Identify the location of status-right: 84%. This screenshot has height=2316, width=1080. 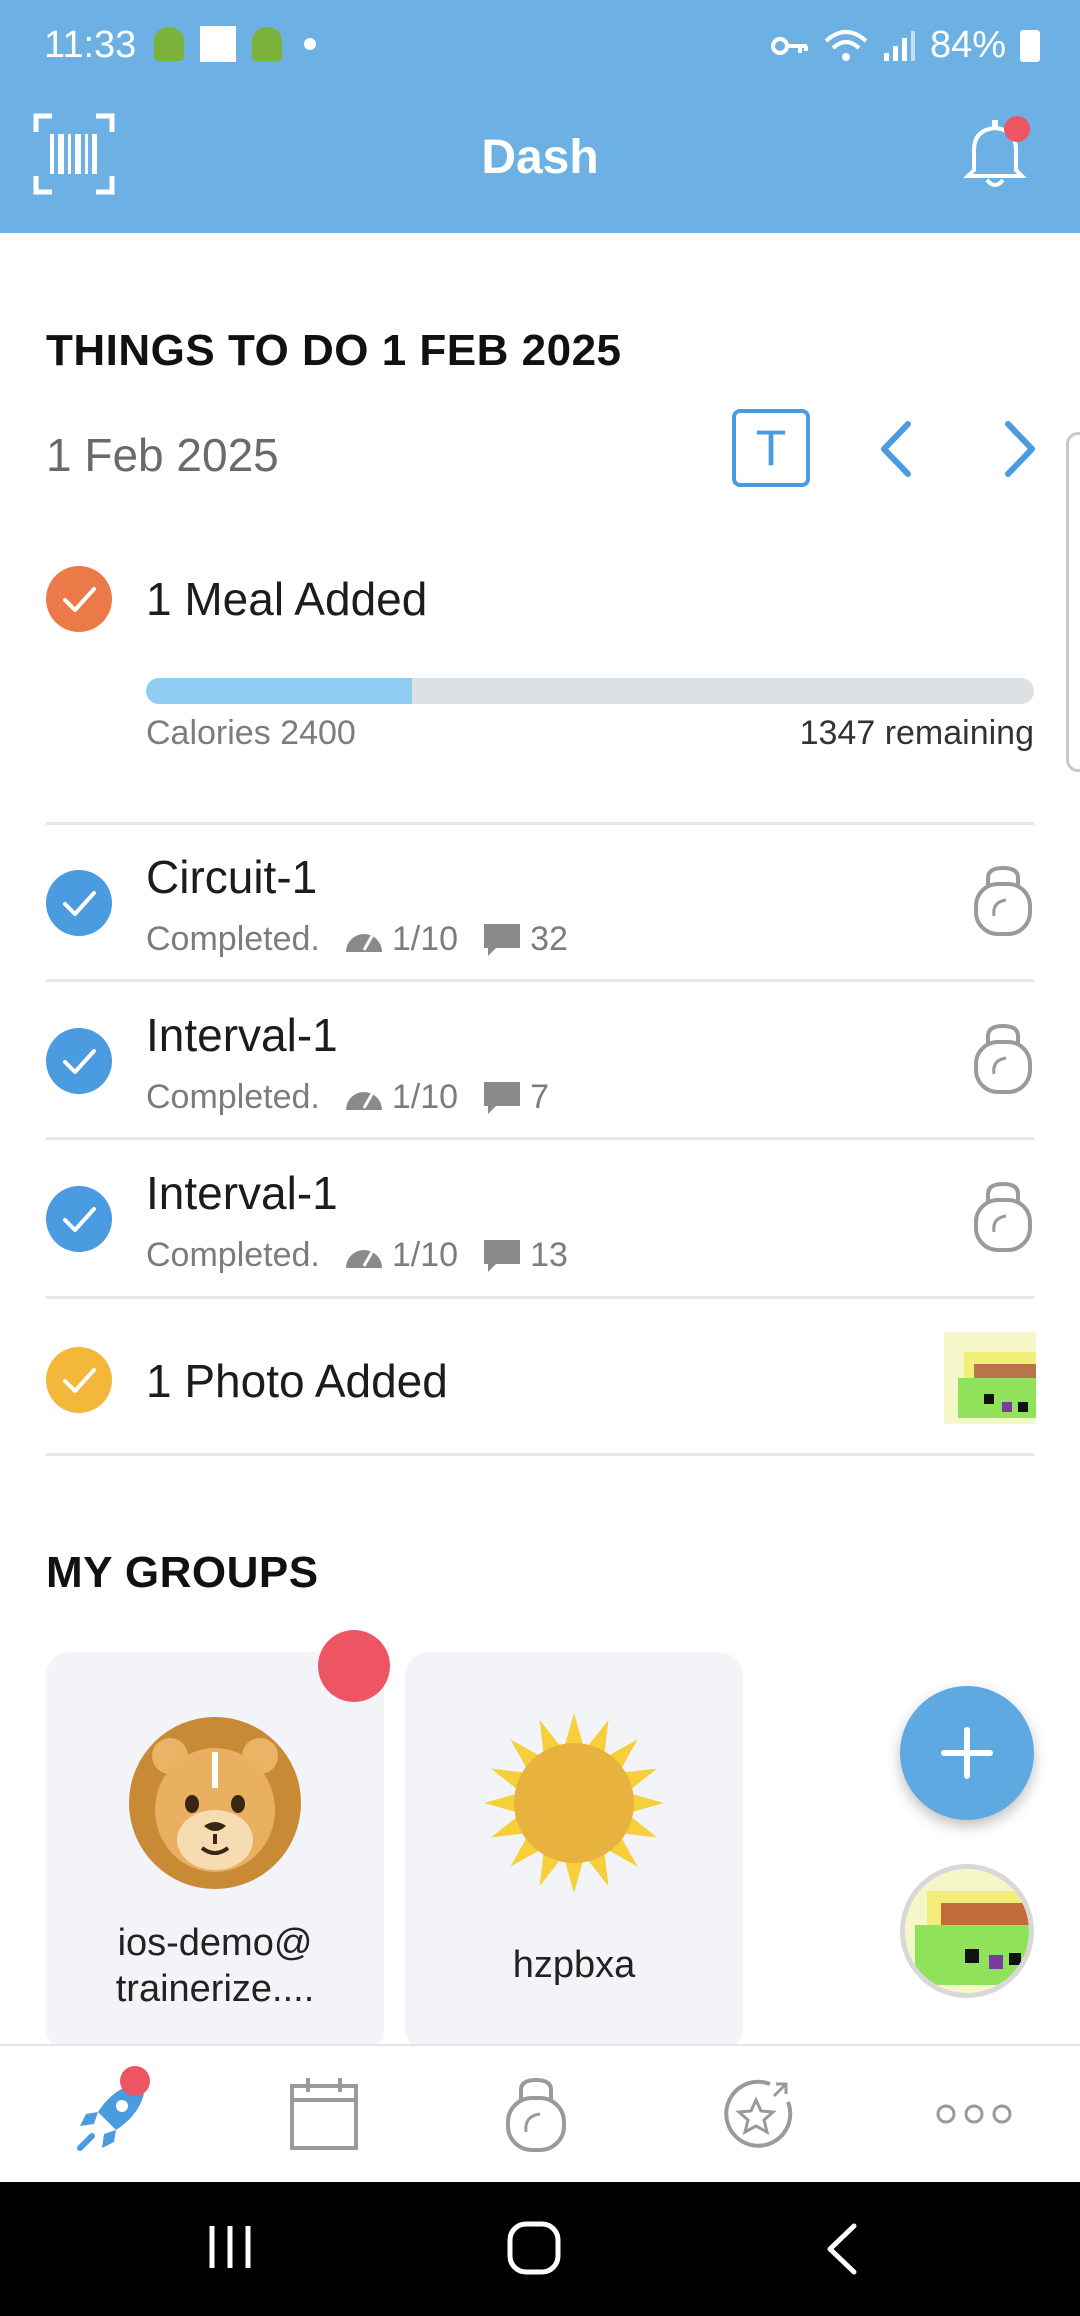
(905, 45).